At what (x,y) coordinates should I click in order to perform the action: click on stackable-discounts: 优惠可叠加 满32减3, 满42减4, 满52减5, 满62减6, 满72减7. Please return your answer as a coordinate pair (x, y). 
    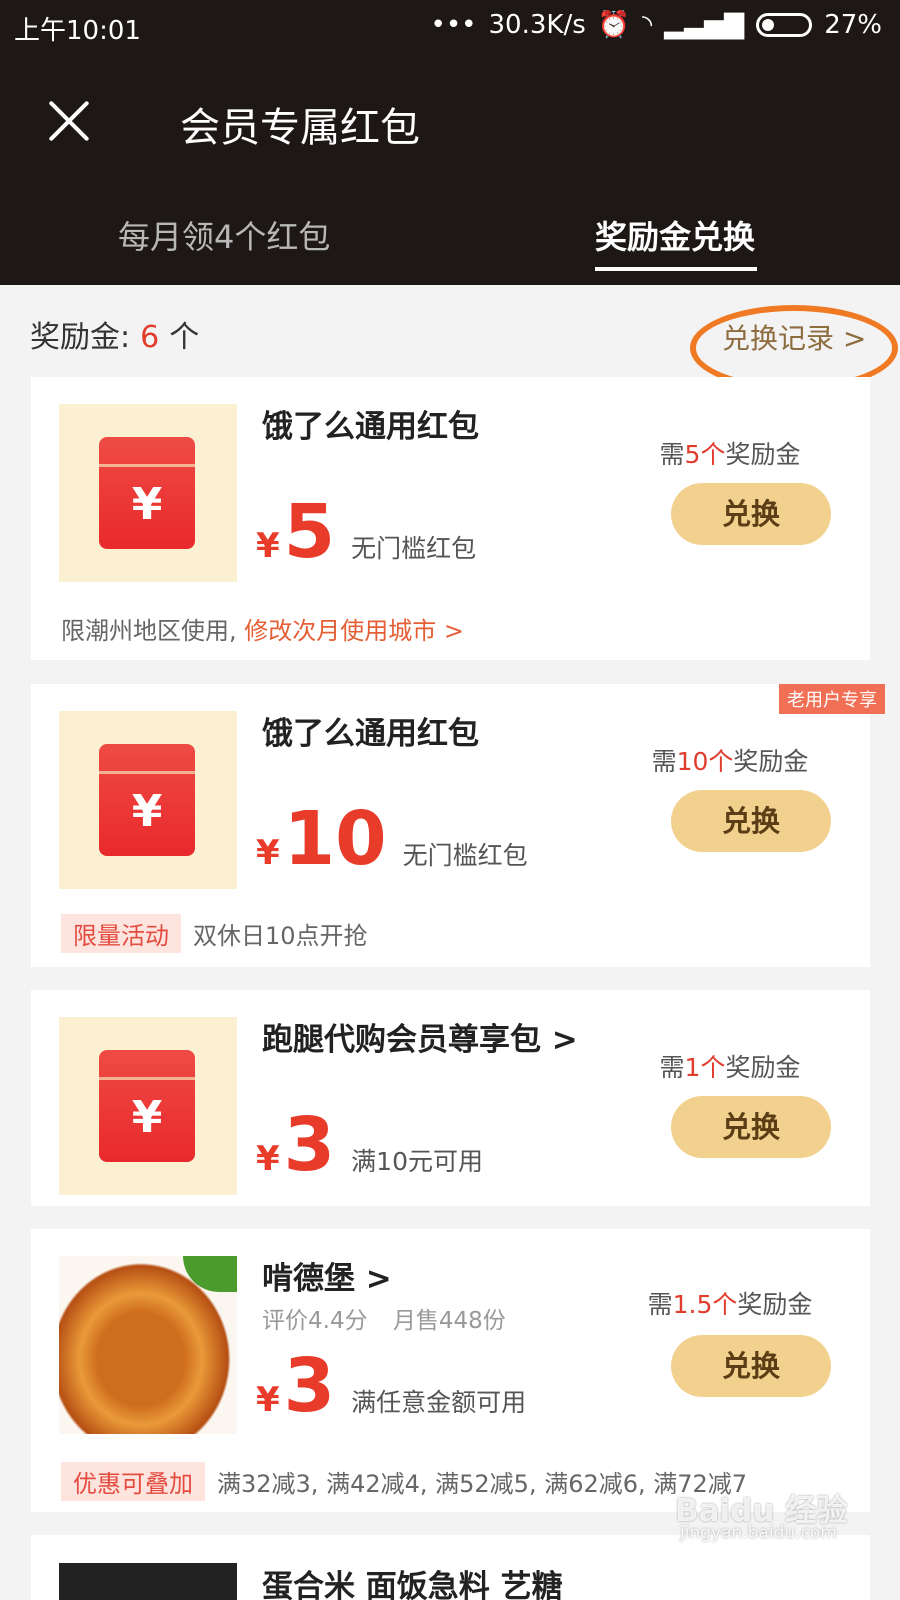
    Looking at the image, I should click on (404, 1481).